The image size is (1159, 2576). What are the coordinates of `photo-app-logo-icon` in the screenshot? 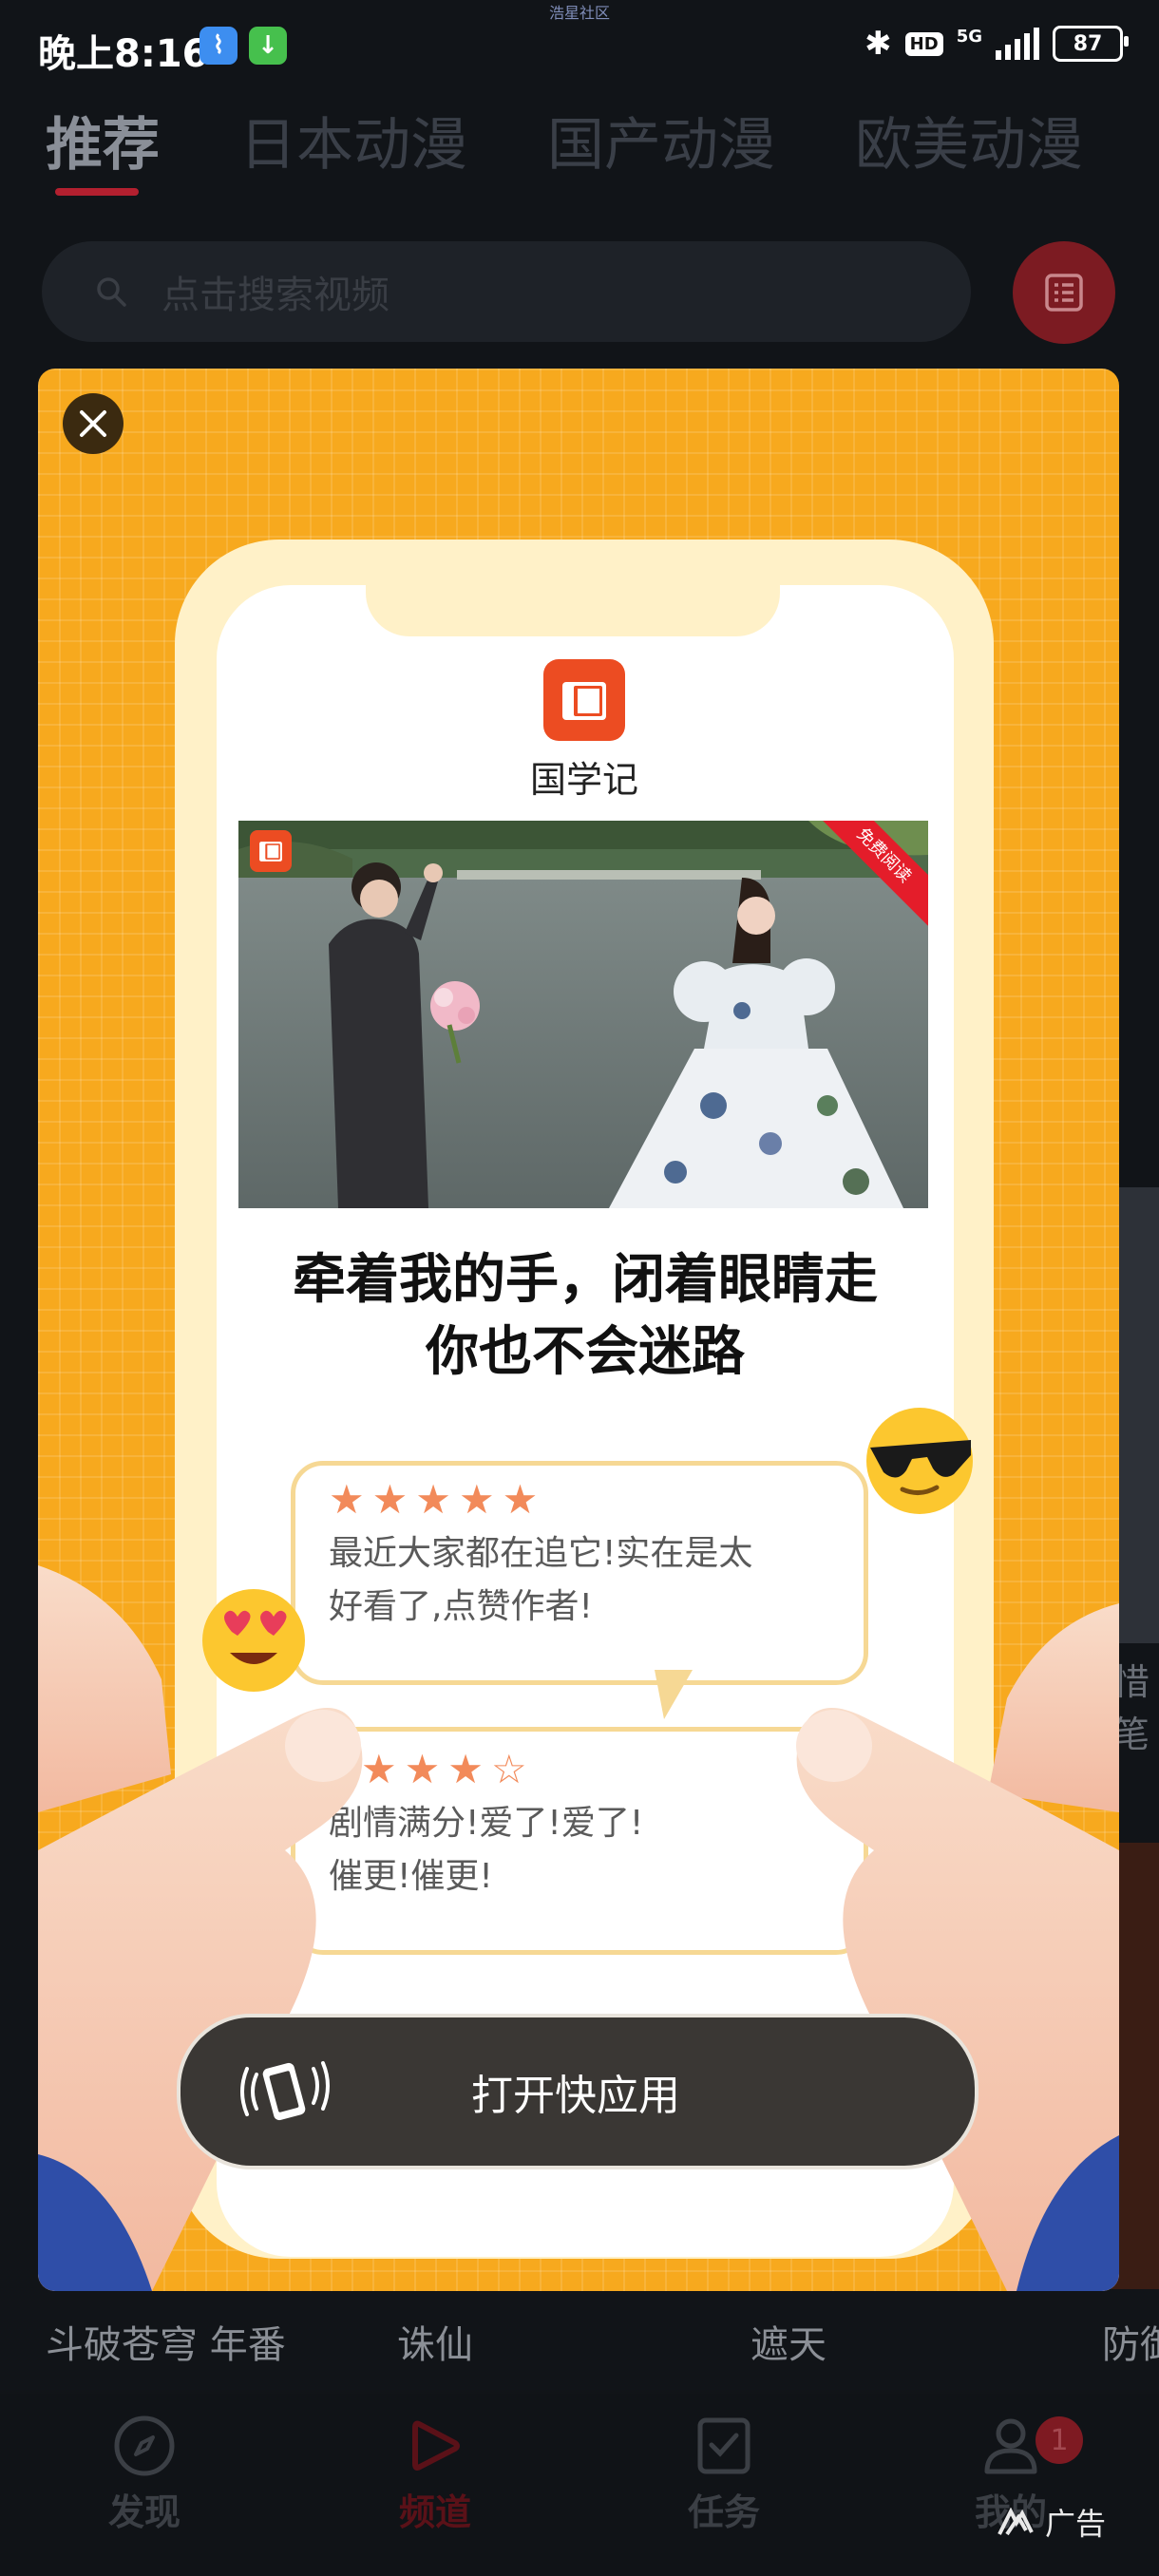 It's located at (271, 851).